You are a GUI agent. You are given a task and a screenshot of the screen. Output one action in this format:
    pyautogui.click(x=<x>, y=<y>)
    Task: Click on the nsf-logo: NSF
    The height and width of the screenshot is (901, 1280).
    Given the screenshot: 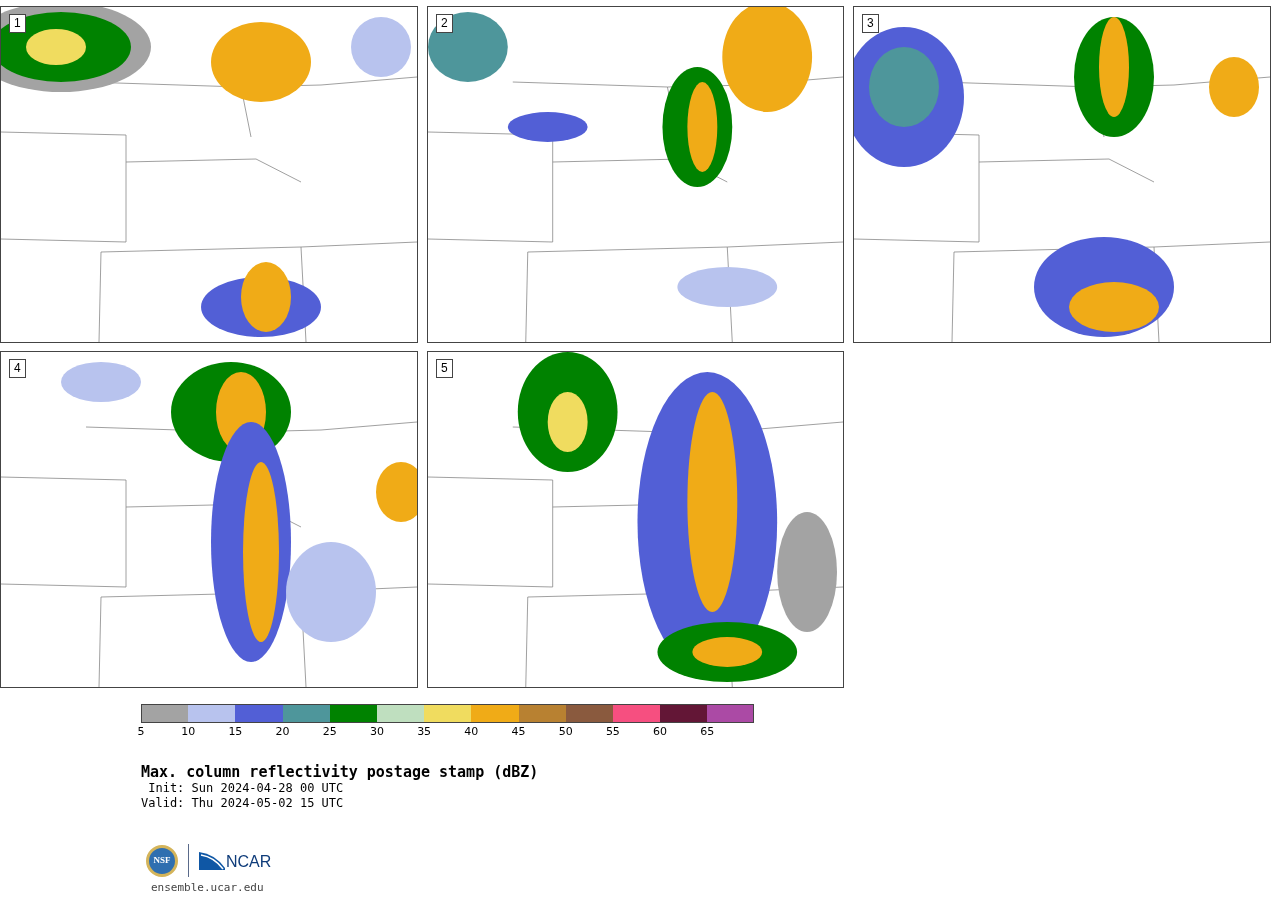 What is the action you would take?
    pyautogui.click(x=162, y=860)
    